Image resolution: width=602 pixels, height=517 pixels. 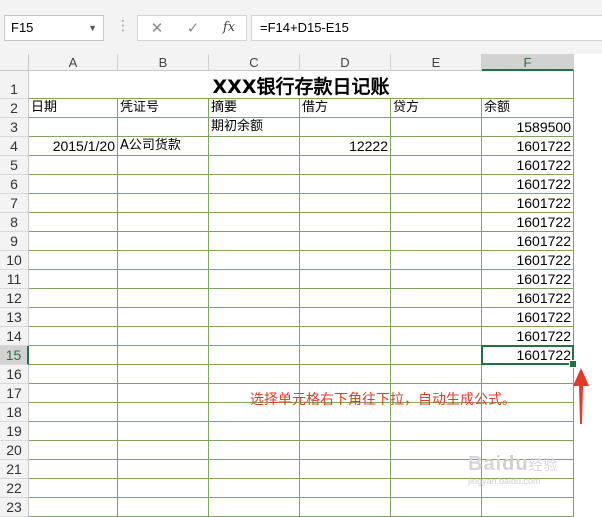 I want to click on cell-e11, so click(x=436, y=279).